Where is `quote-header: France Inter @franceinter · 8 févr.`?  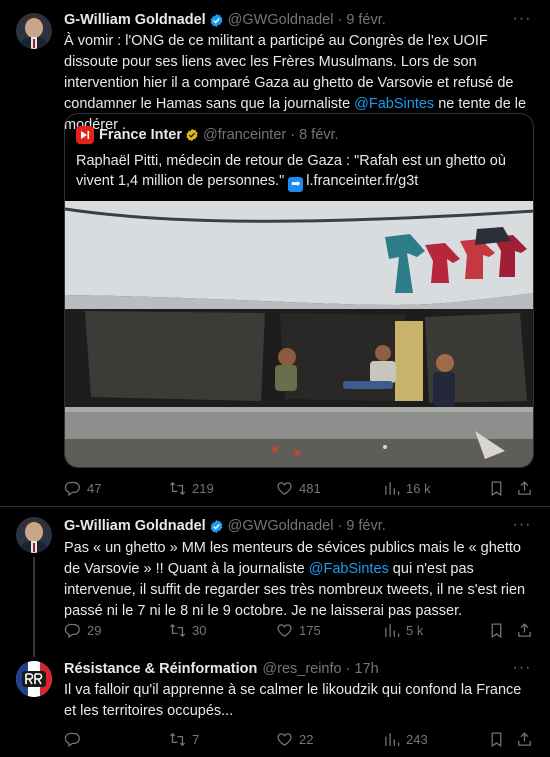
quote-header: France Inter @franceinter · 8 févr. is located at coordinates (207, 135).